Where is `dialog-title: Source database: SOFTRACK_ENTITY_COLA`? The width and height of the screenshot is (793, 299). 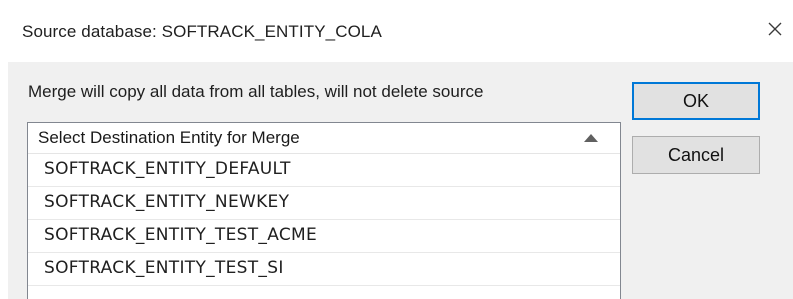 dialog-title: Source database: SOFTRACK_ENTITY_COLA is located at coordinates (202, 31).